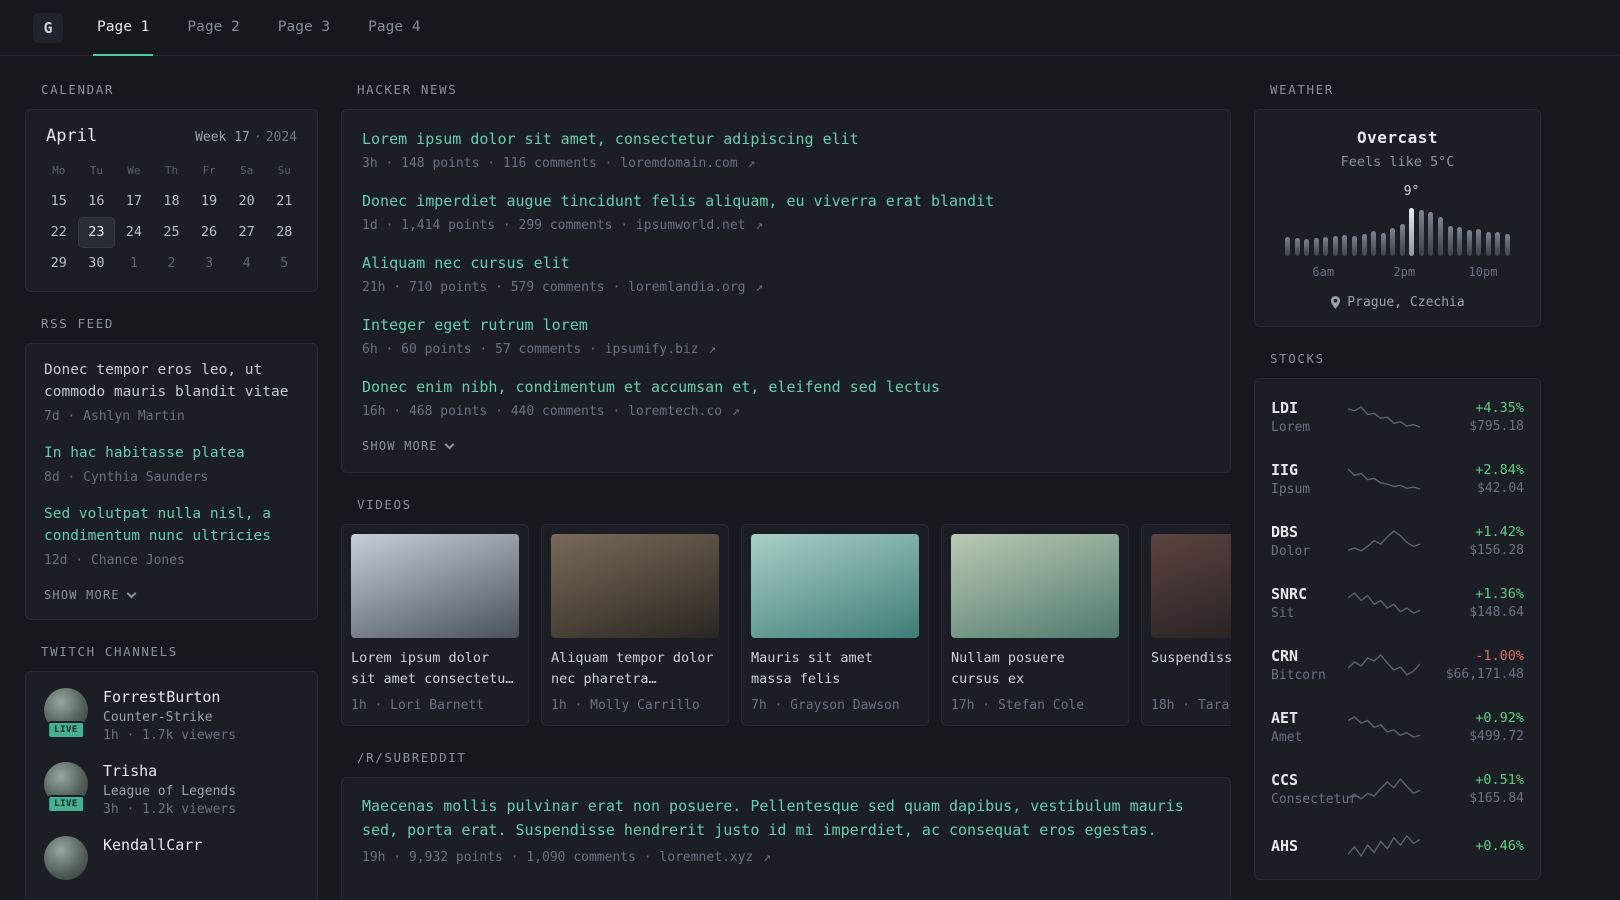  I want to click on calendar-day: 28, so click(284, 232).